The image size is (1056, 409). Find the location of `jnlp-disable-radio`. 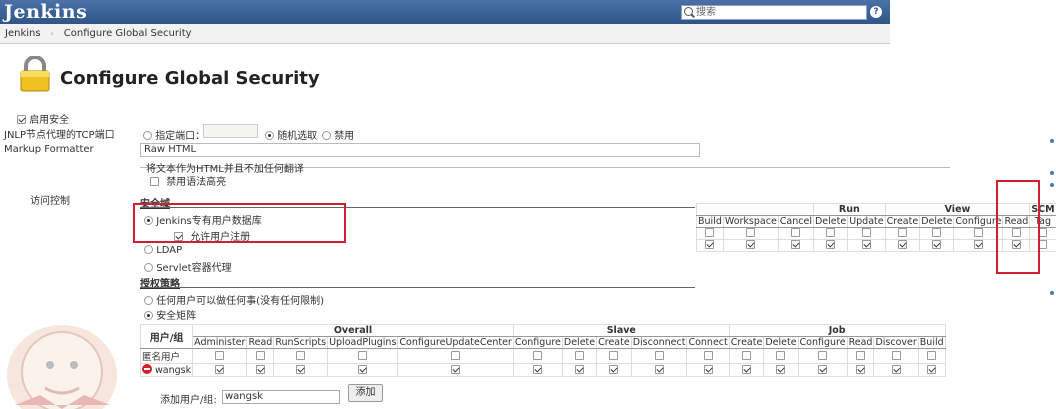

jnlp-disable-radio is located at coordinates (326, 135).